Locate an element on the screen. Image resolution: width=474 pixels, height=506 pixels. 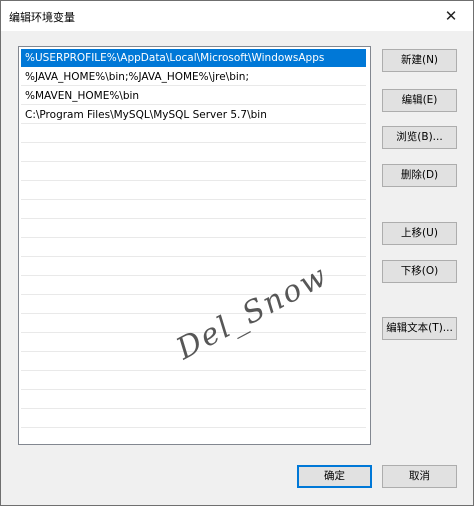
list-item: %JAVA_HOME%\bin;%JAVA_HOME%\jre\bin; is located at coordinates (193, 77).